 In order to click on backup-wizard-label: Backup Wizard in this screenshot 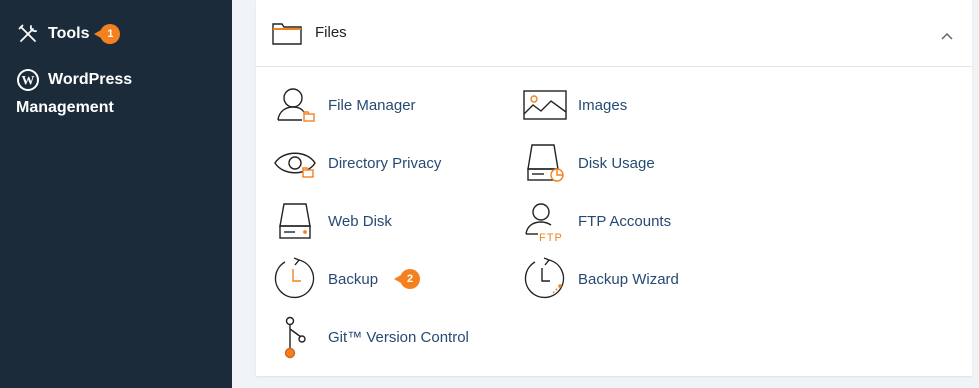, I will do `click(628, 279)`.